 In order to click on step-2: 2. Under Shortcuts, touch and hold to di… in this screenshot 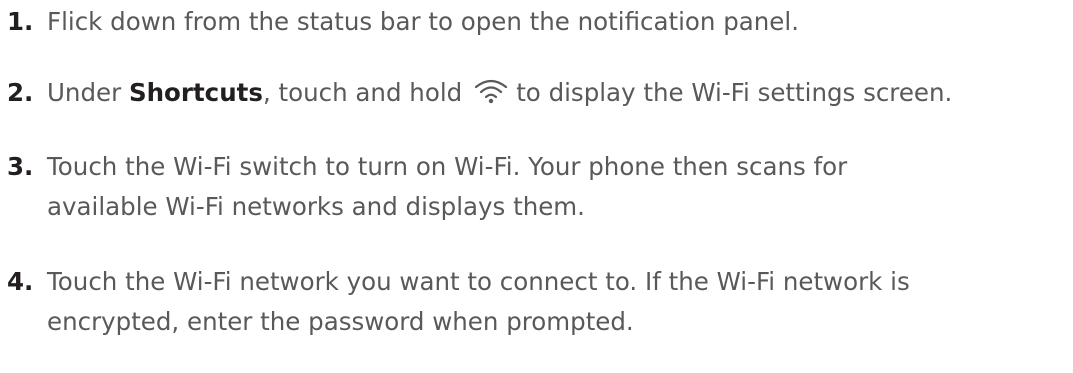, I will do `click(536, 93)`.